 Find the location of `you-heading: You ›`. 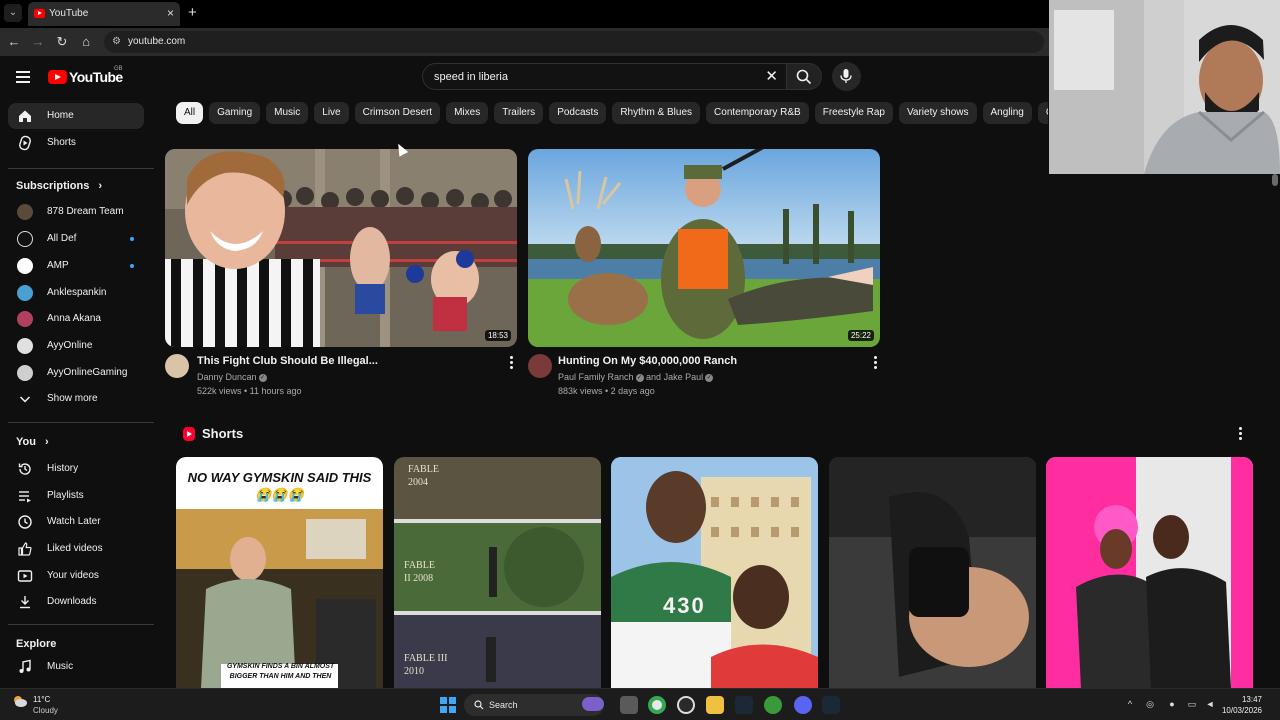

you-heading: You › is located at coordinates (32, 442).